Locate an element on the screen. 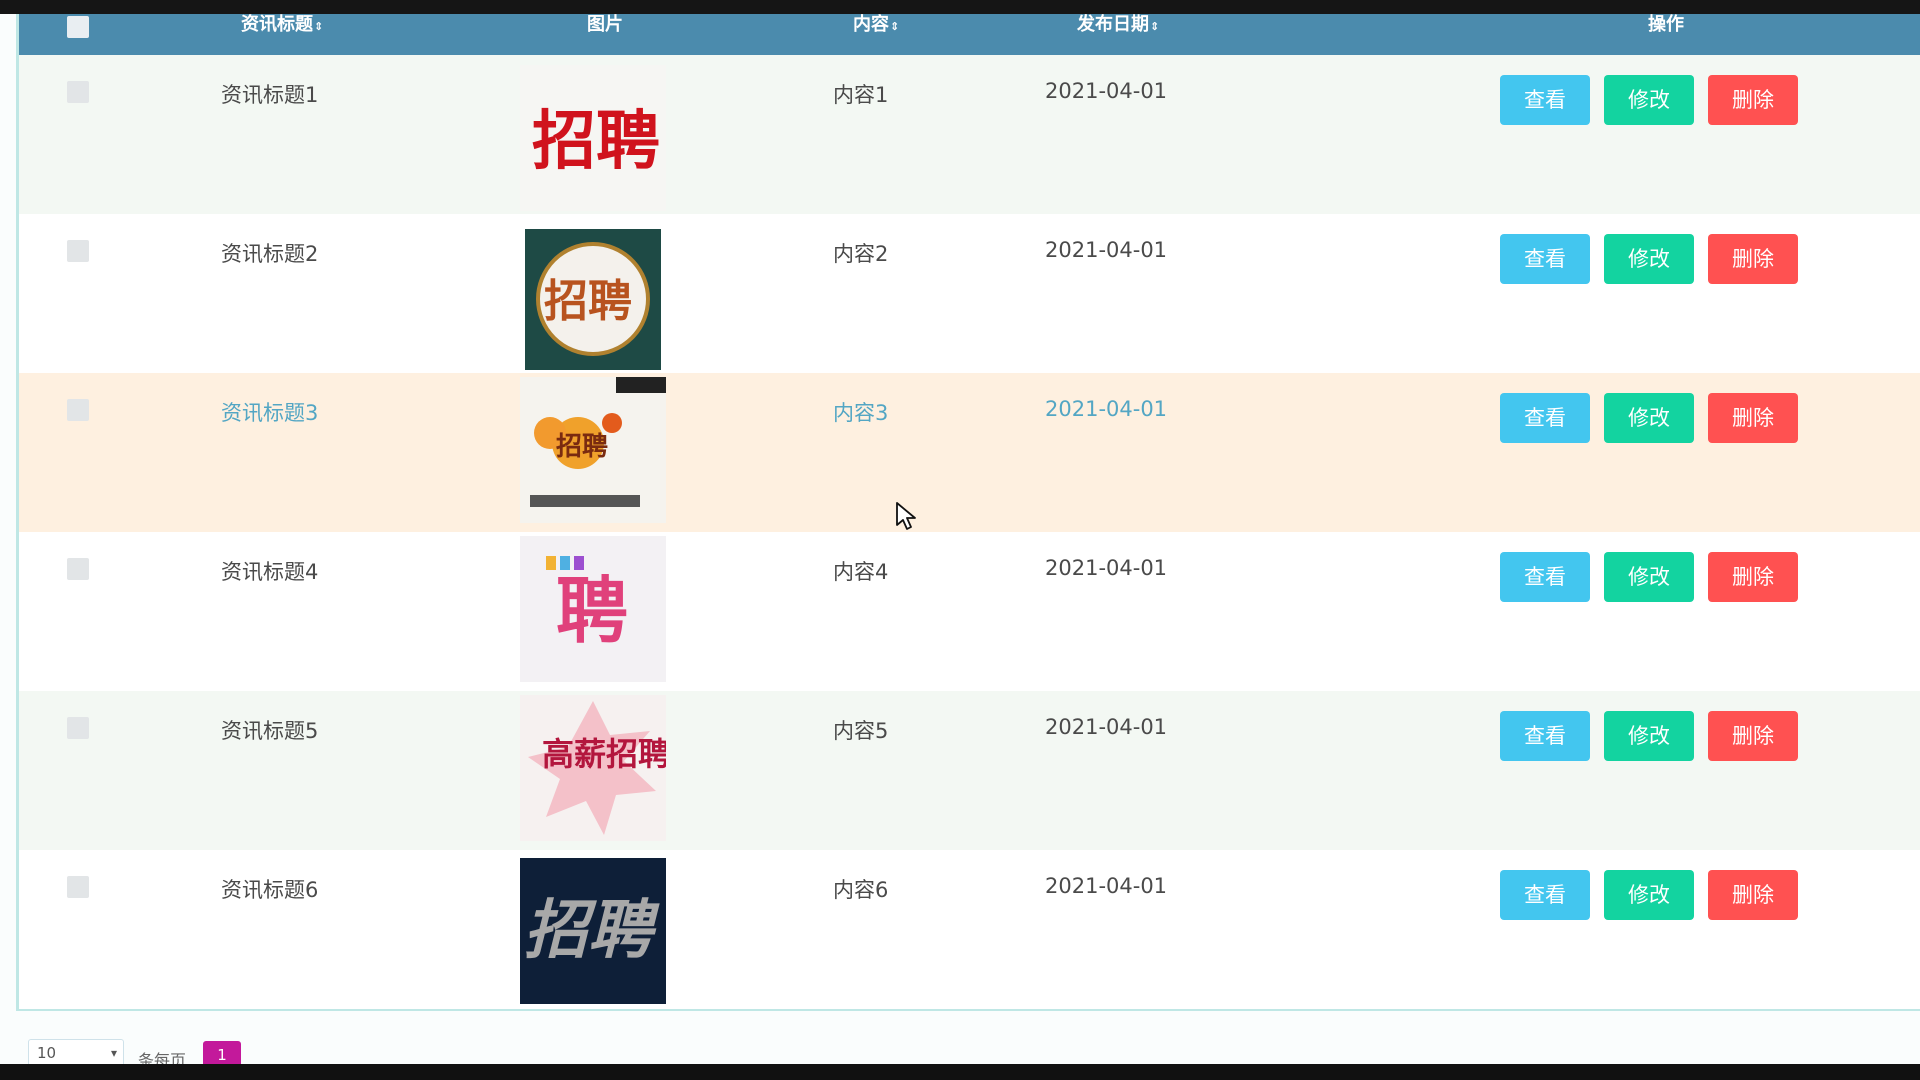  row-image: 聘 is located at coordinates (593, 609).